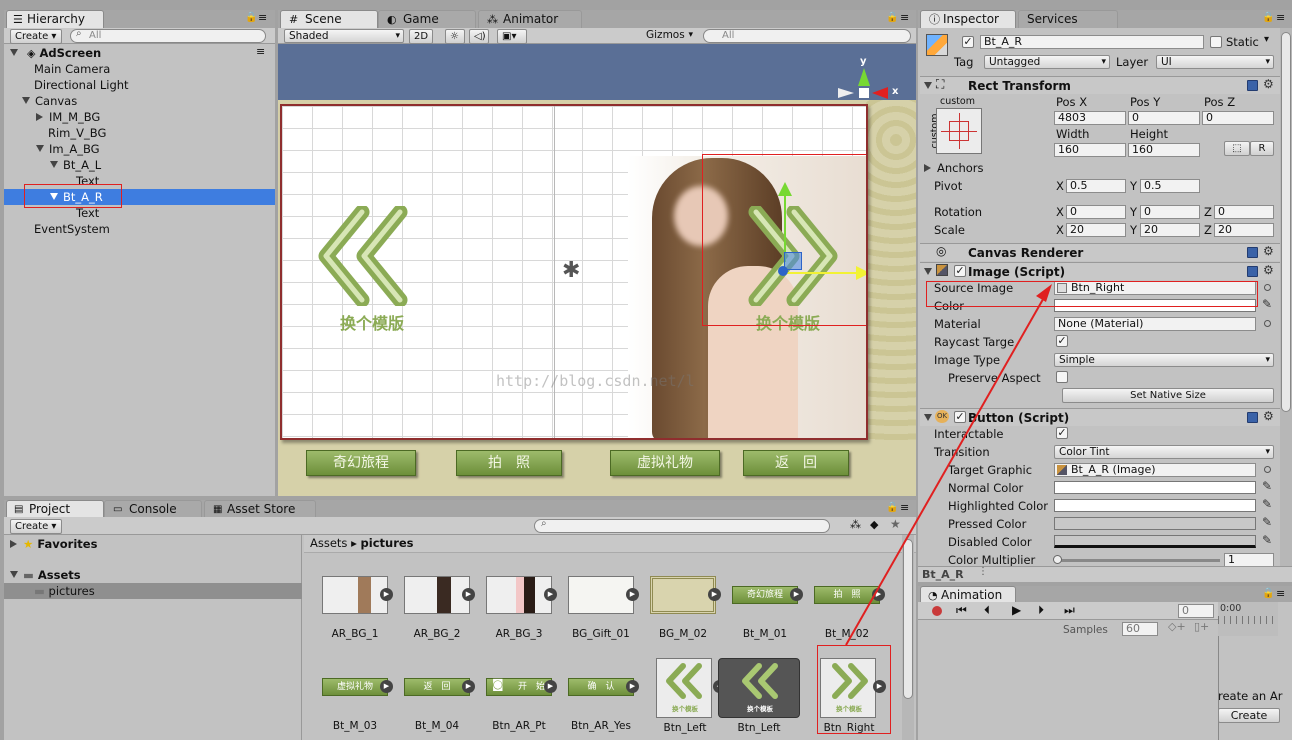 The width and height of the screenshot is (1292, 740). Describe the element at coordinates (1249, 560) in the screenshot. I see `color-multiplier-field: 1` at that location.